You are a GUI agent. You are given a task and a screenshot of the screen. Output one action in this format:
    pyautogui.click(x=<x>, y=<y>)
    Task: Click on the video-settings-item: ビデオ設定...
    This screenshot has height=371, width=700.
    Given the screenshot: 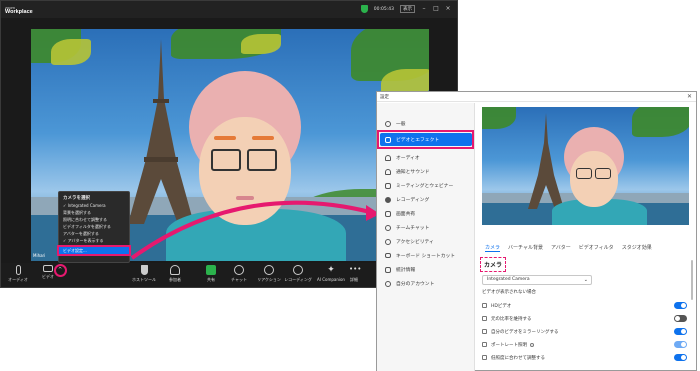 What is the action you would take?
    pyautogui.click(x=94, y=250)
    